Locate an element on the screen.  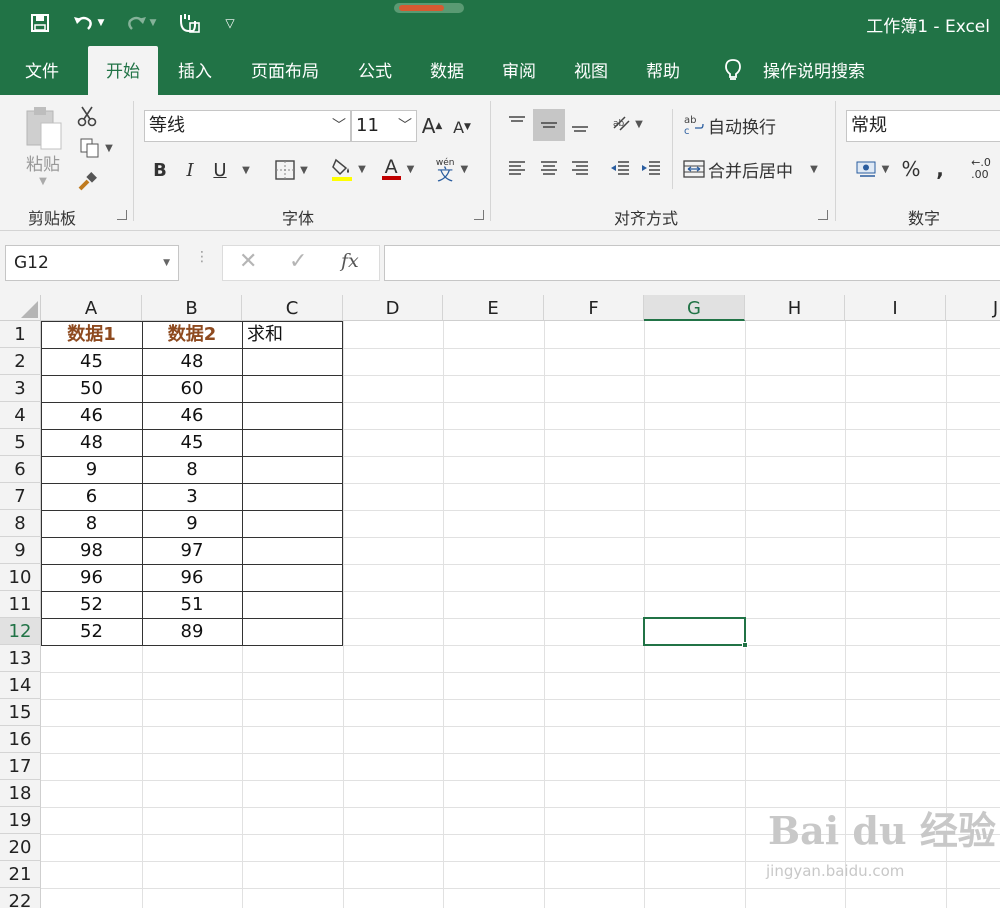
cell-a10: 96 is located at coordinates (91, 577).